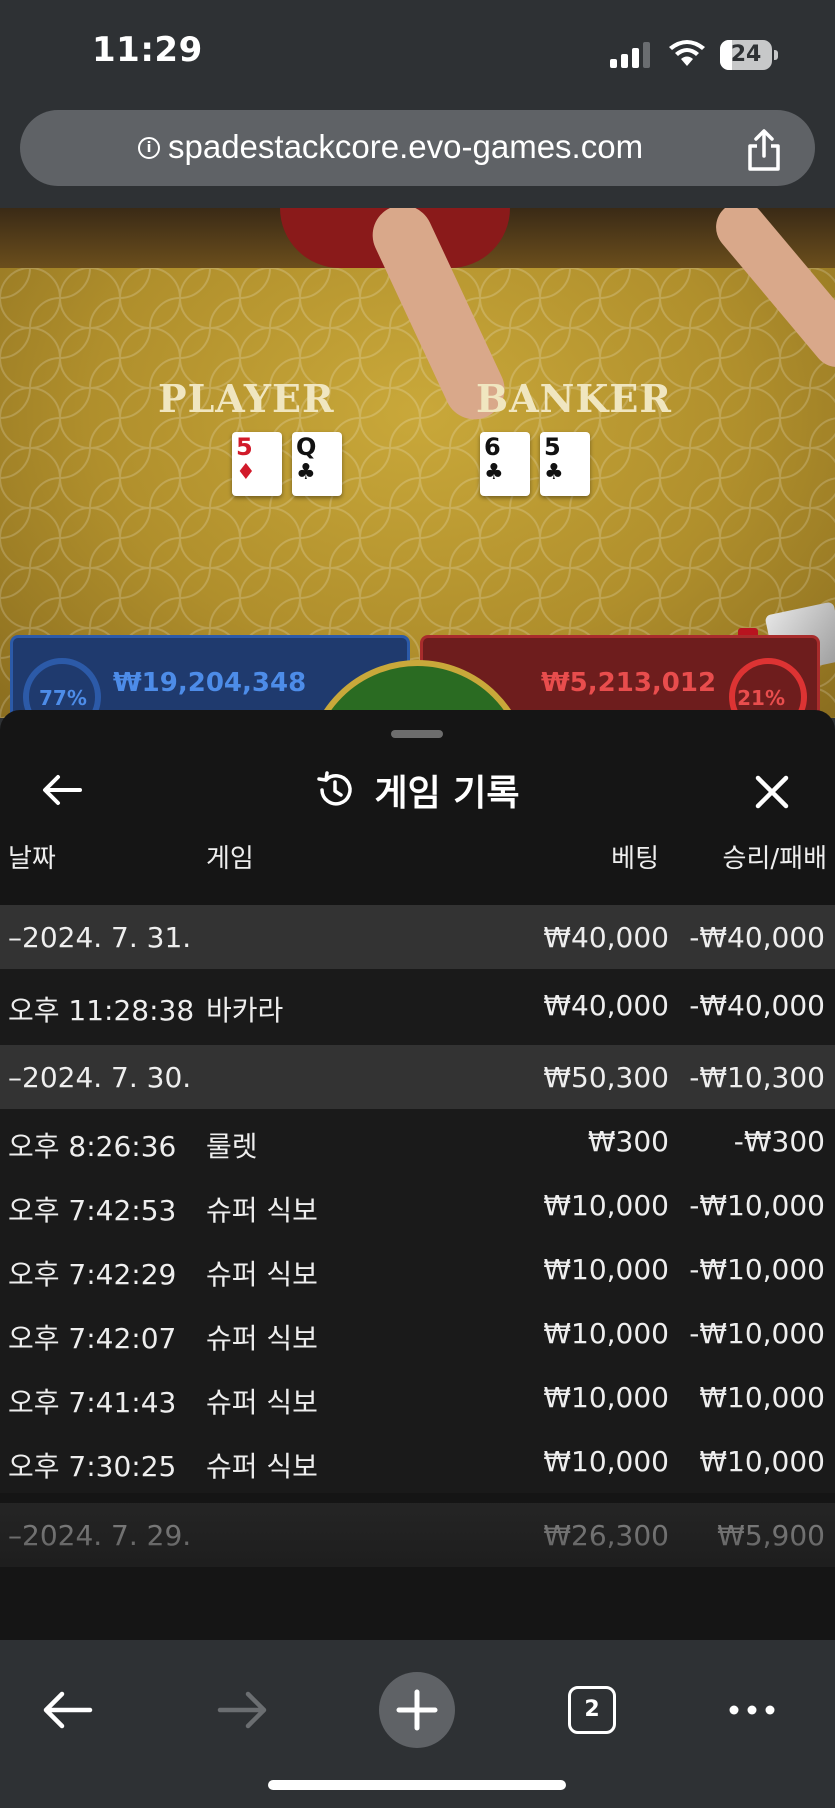  I want to click on row-time: 오후 7:30:25, so click(92, 1466).